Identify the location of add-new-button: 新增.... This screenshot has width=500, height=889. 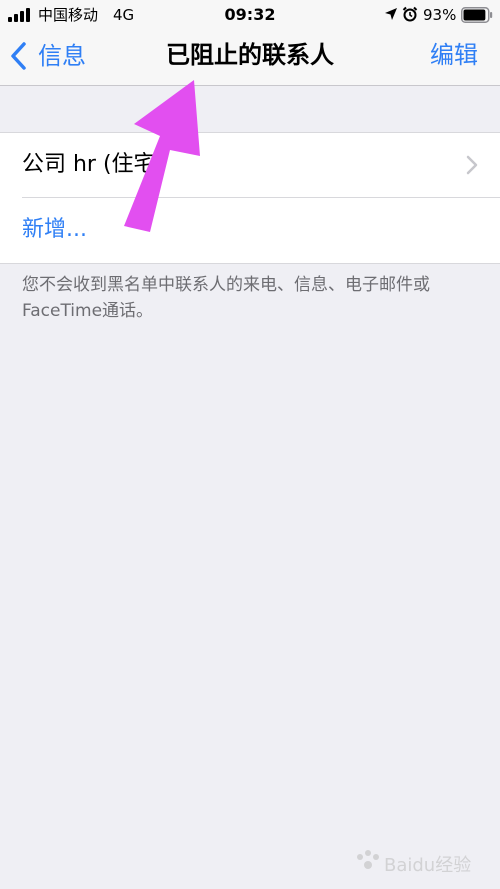
(250, 230).